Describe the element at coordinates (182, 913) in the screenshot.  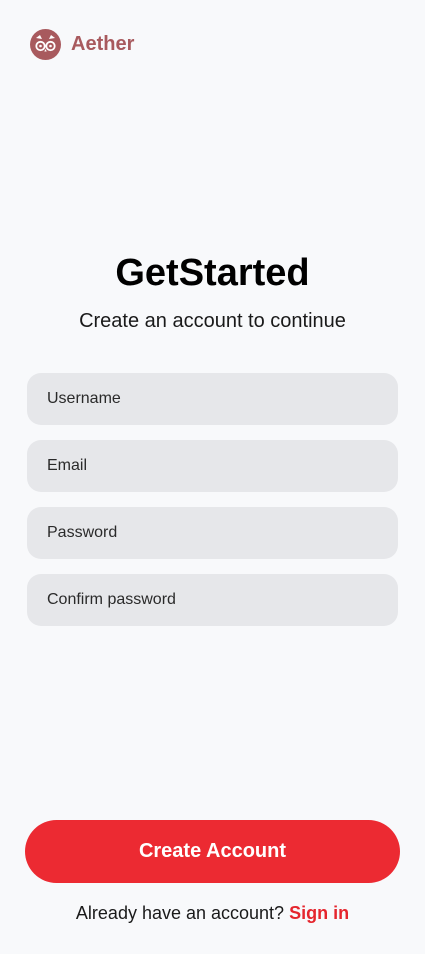
I see `sign-in-prompt-text: Already have an account?` at that location.